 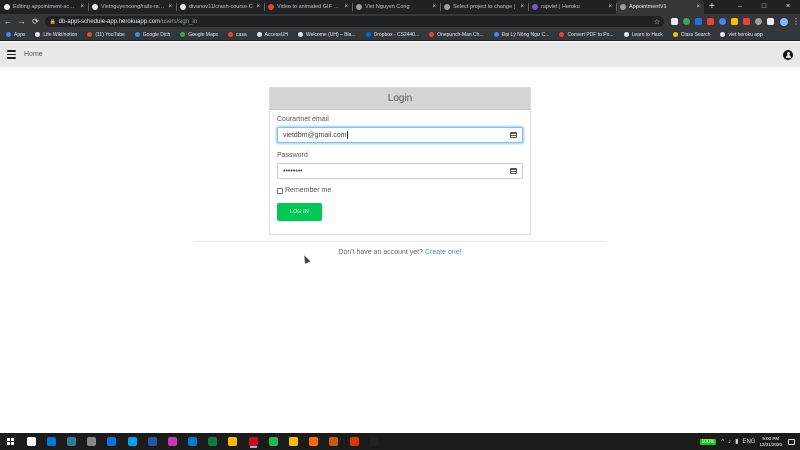 What do you see at coordinates (722, 442) in the screenshot?
I see `tray-overflow-icon: ^` at bounding box center [722, 442].